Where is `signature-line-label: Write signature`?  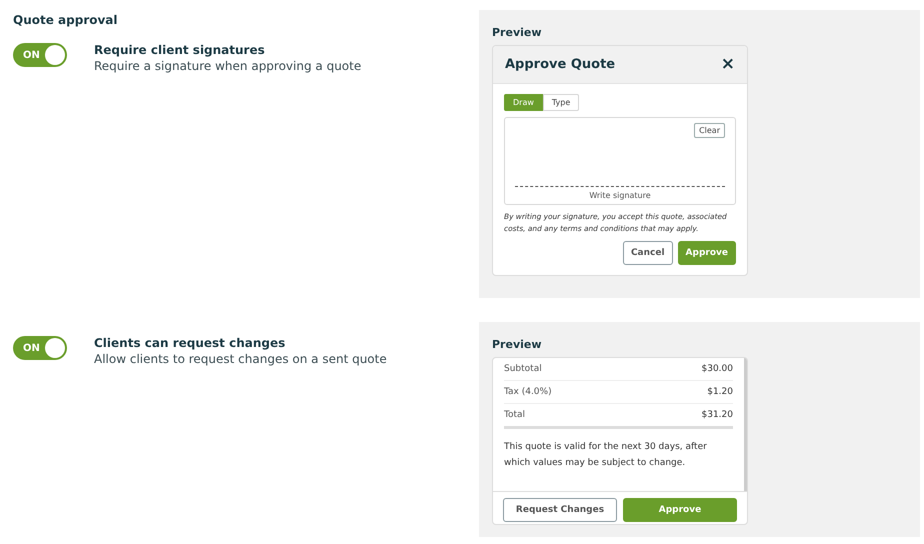
signature-line-label: Write signature is located at coordinates (620, 193).